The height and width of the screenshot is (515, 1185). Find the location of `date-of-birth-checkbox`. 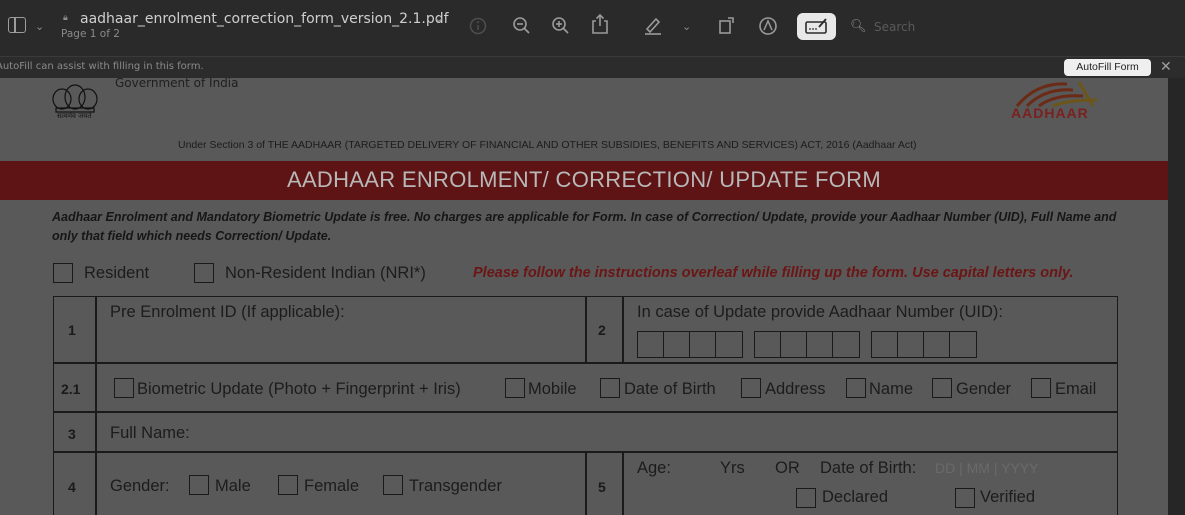

date-of-birth-checkbox is located at coordinates (610, 388).